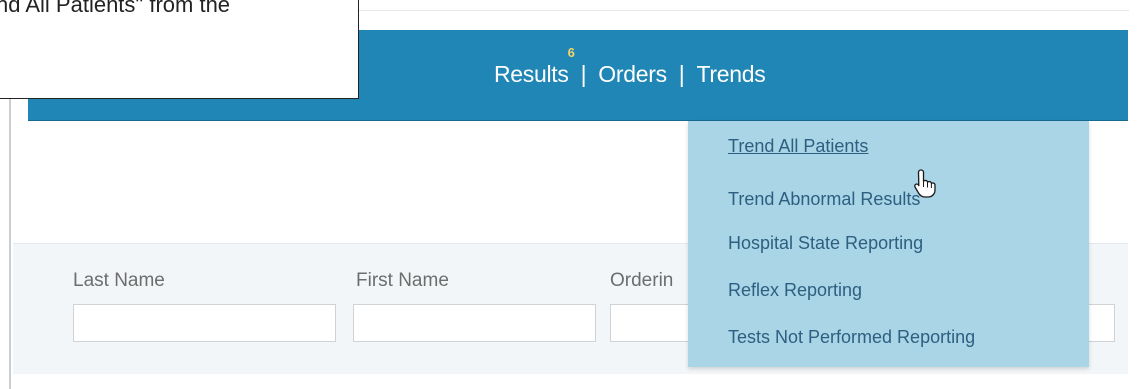 This screenshot has height=389, width=1139. What do you see at coordinates (632, 74) in the screenshot?
I see `nav-orders-link: Orders` at bounding box center [632, 74].